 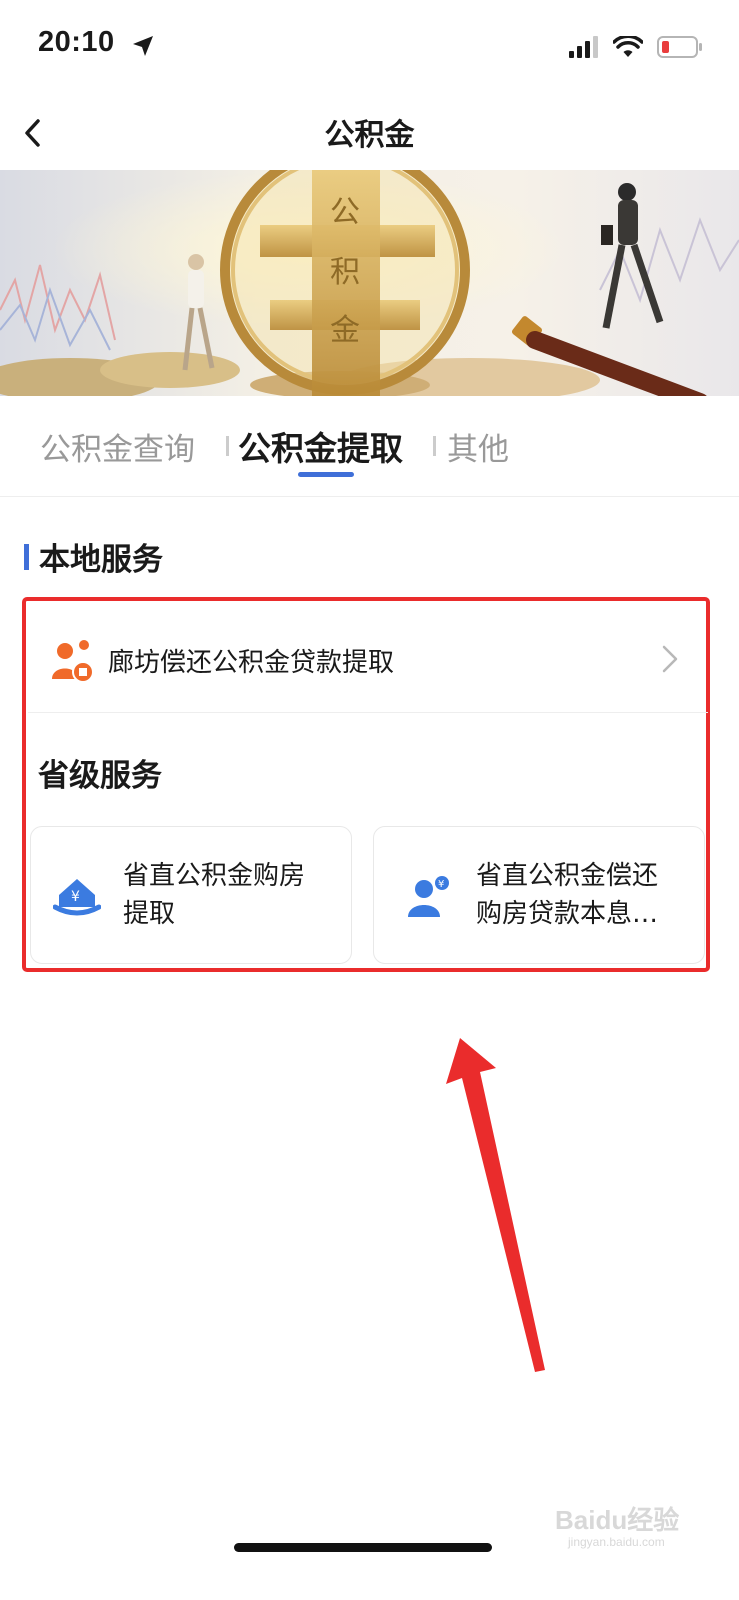 I want to click on annotation-arrow, so click(x=495, y=1205).